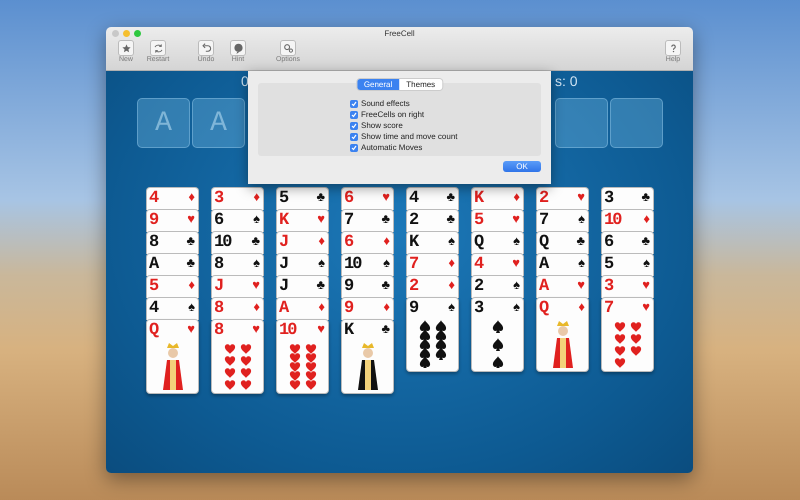 The image size is (800, 500). What do you see at coordinates (627, 264) in the screenshot?
I see `playing-card: 5 ♠` at bounding box center [627, 264].